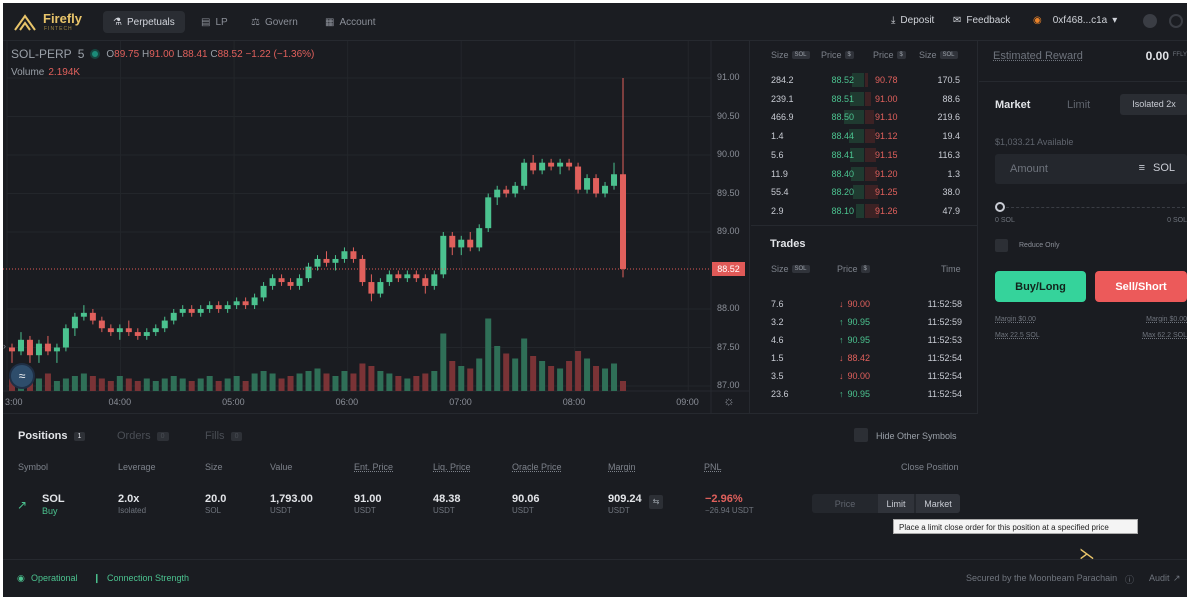 This screenshot has width=1200, height=597. What do you see at coordinates (951, 192) in the screenshot?
I see `ask-size: 38.0` at bounding box center [951, 192].